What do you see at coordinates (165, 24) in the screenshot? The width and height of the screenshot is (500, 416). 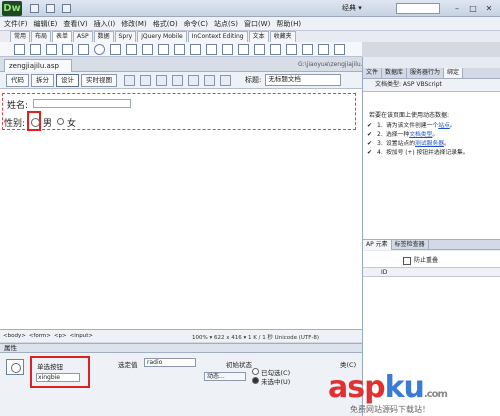 I see `menu-item: 格式(O)` at bounding box center [165, 24].